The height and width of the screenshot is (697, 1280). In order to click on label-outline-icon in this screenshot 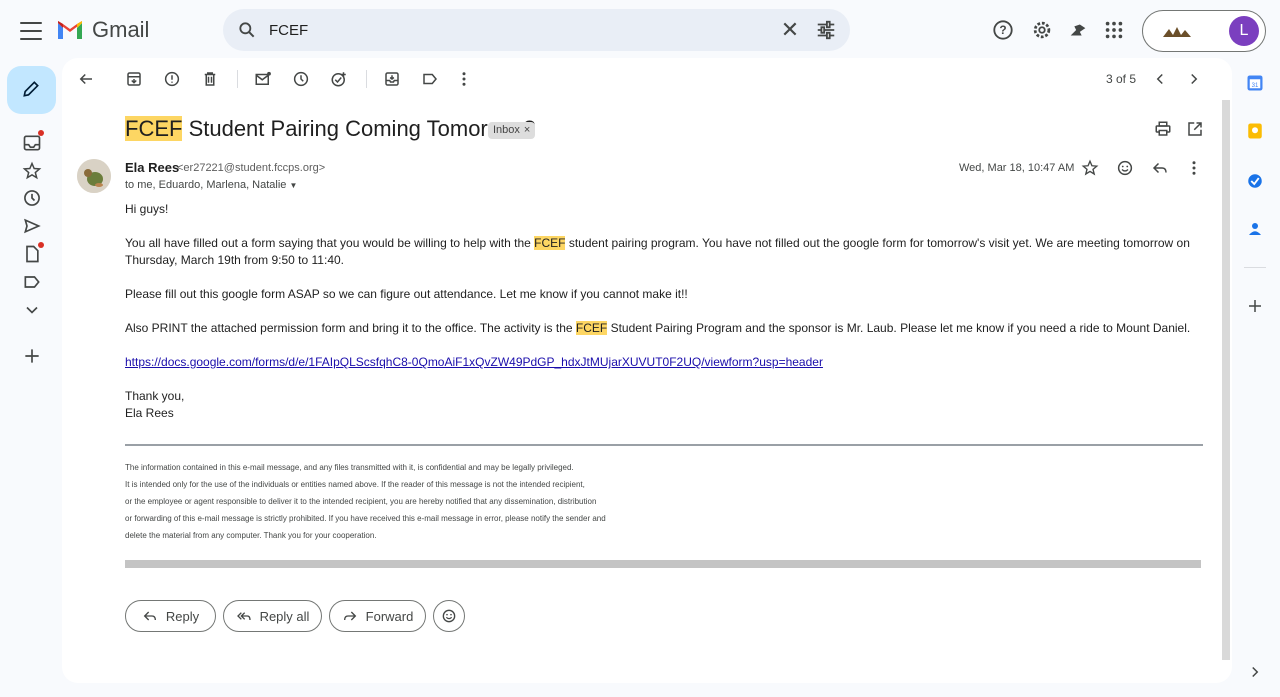, I will do `click(430, 79)`.